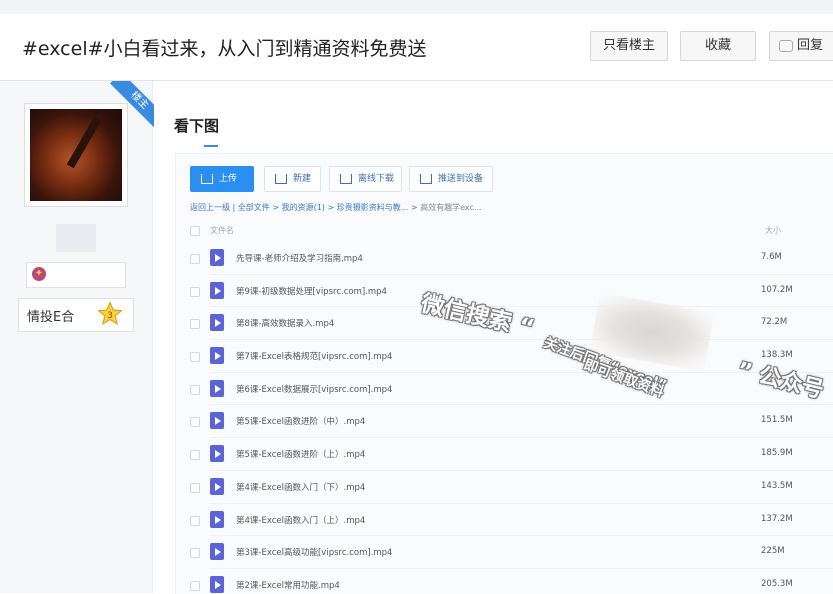  I want to click on file-name: 第4课-Excel函数入门（上）.mp4, so click(301, 520).